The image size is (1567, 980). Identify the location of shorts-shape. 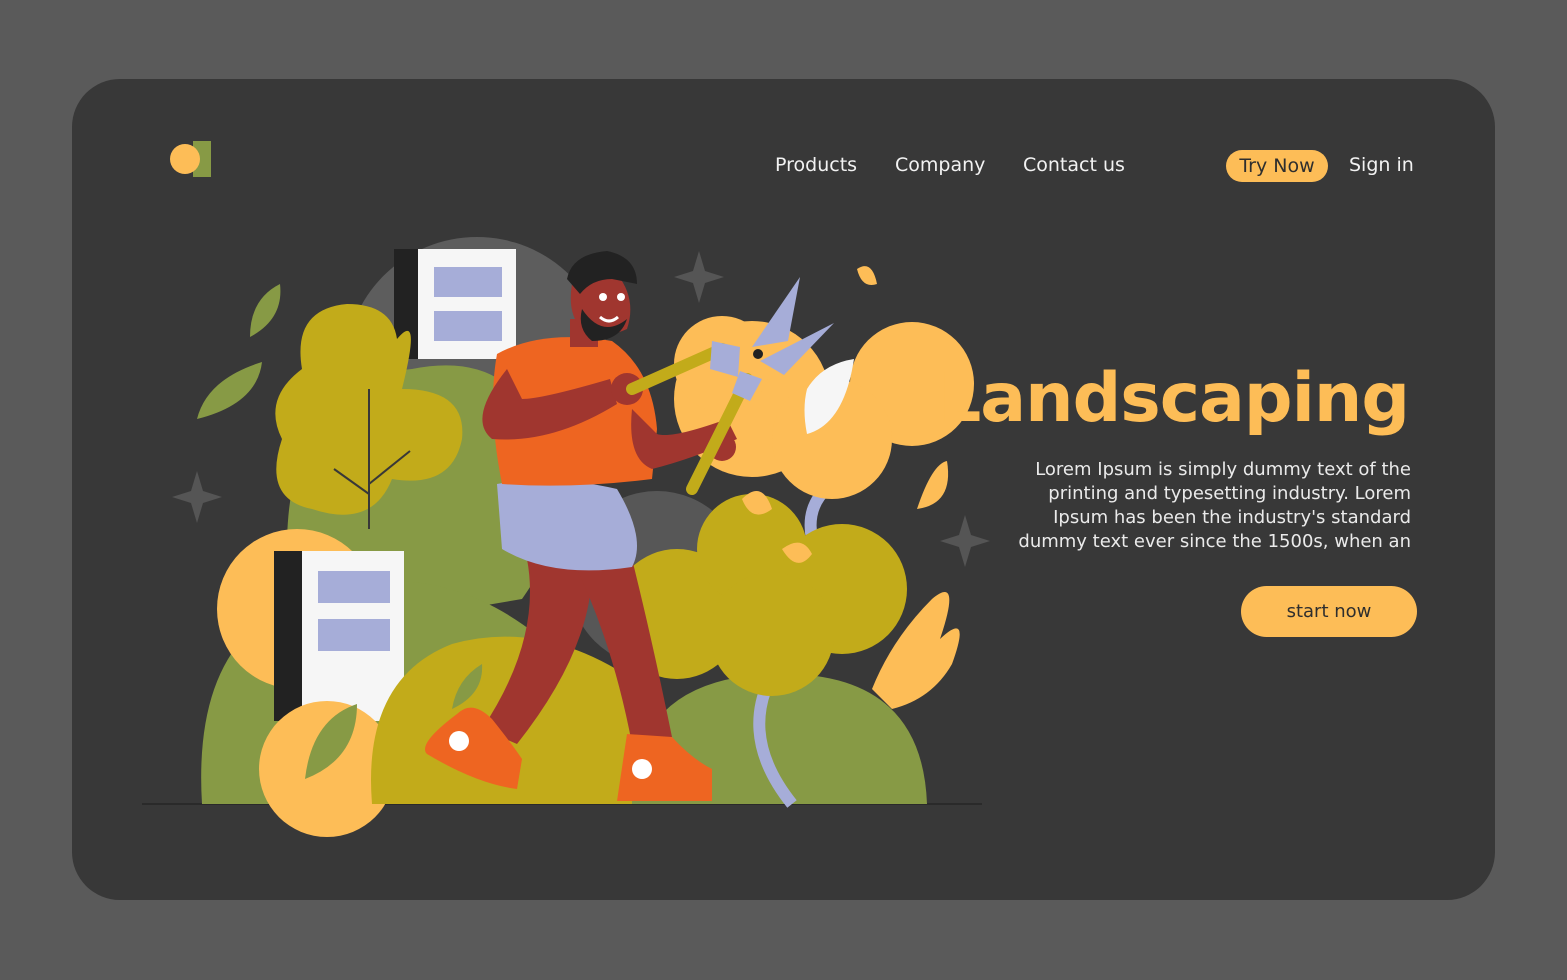
(567, 525).